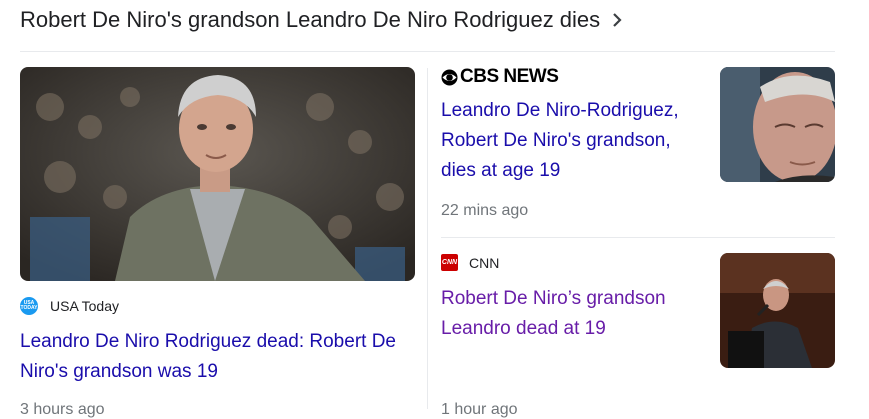 Image resolution: width=869 pixels, height=419 pixels. I want to click on article-source-usa-today: USA TODAY USA Today, so click(69, 306).